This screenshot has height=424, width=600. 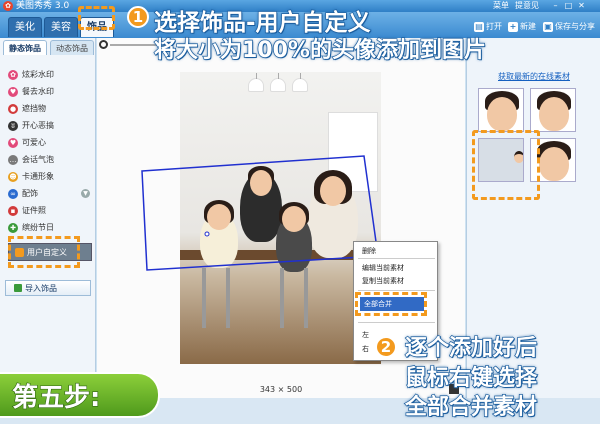 I want to click on cartoon-icon: ☻, so click(x=13, y=176).